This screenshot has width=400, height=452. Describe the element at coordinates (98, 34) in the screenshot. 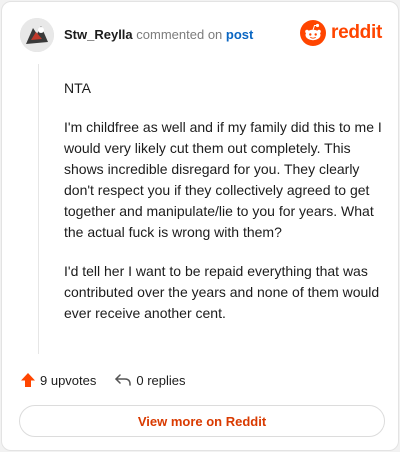

I see `username: Stw_Reylla` at that location.